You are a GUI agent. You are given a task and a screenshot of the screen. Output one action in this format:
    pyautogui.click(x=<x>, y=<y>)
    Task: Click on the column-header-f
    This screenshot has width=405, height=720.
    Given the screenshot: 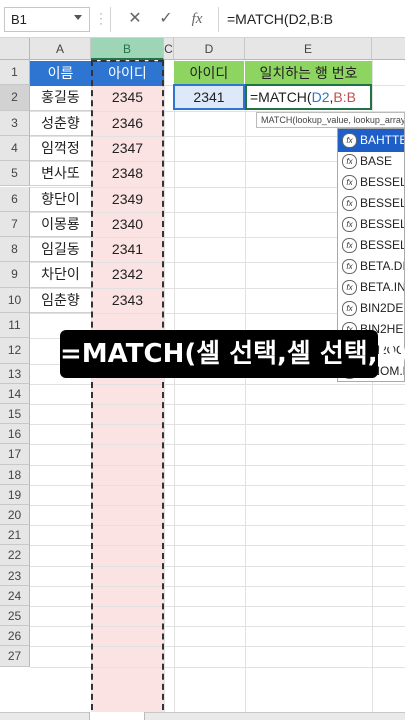 What is the action you would take?
    pyautogui.click(x=388, y=49)
    